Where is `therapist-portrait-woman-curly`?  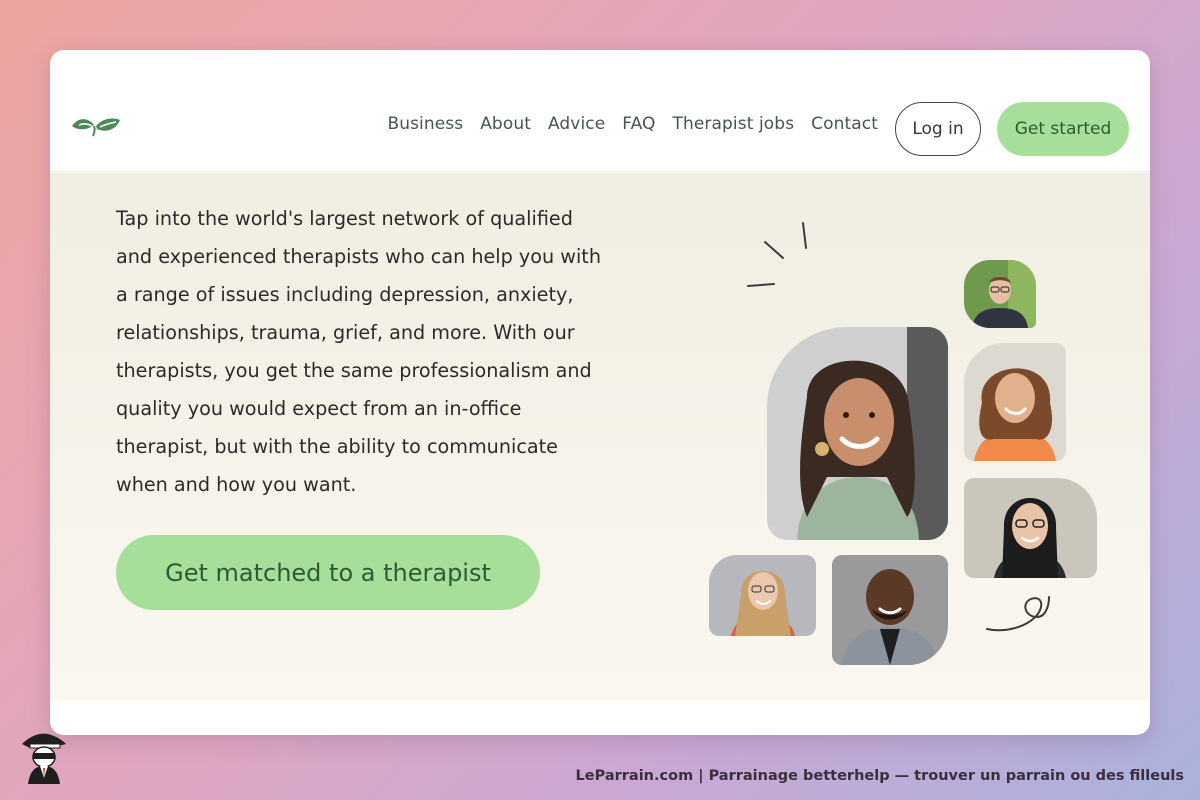
therapist-portrait-woman-curly is located at coordinates (1015, 402).